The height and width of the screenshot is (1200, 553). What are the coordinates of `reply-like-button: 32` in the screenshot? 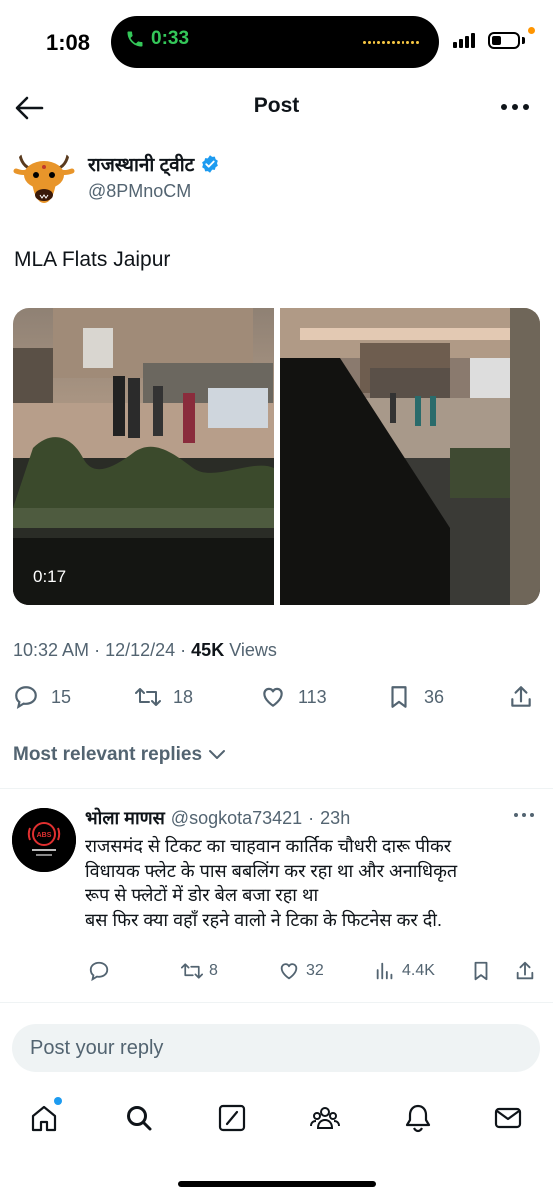 It's located at (301, 971).